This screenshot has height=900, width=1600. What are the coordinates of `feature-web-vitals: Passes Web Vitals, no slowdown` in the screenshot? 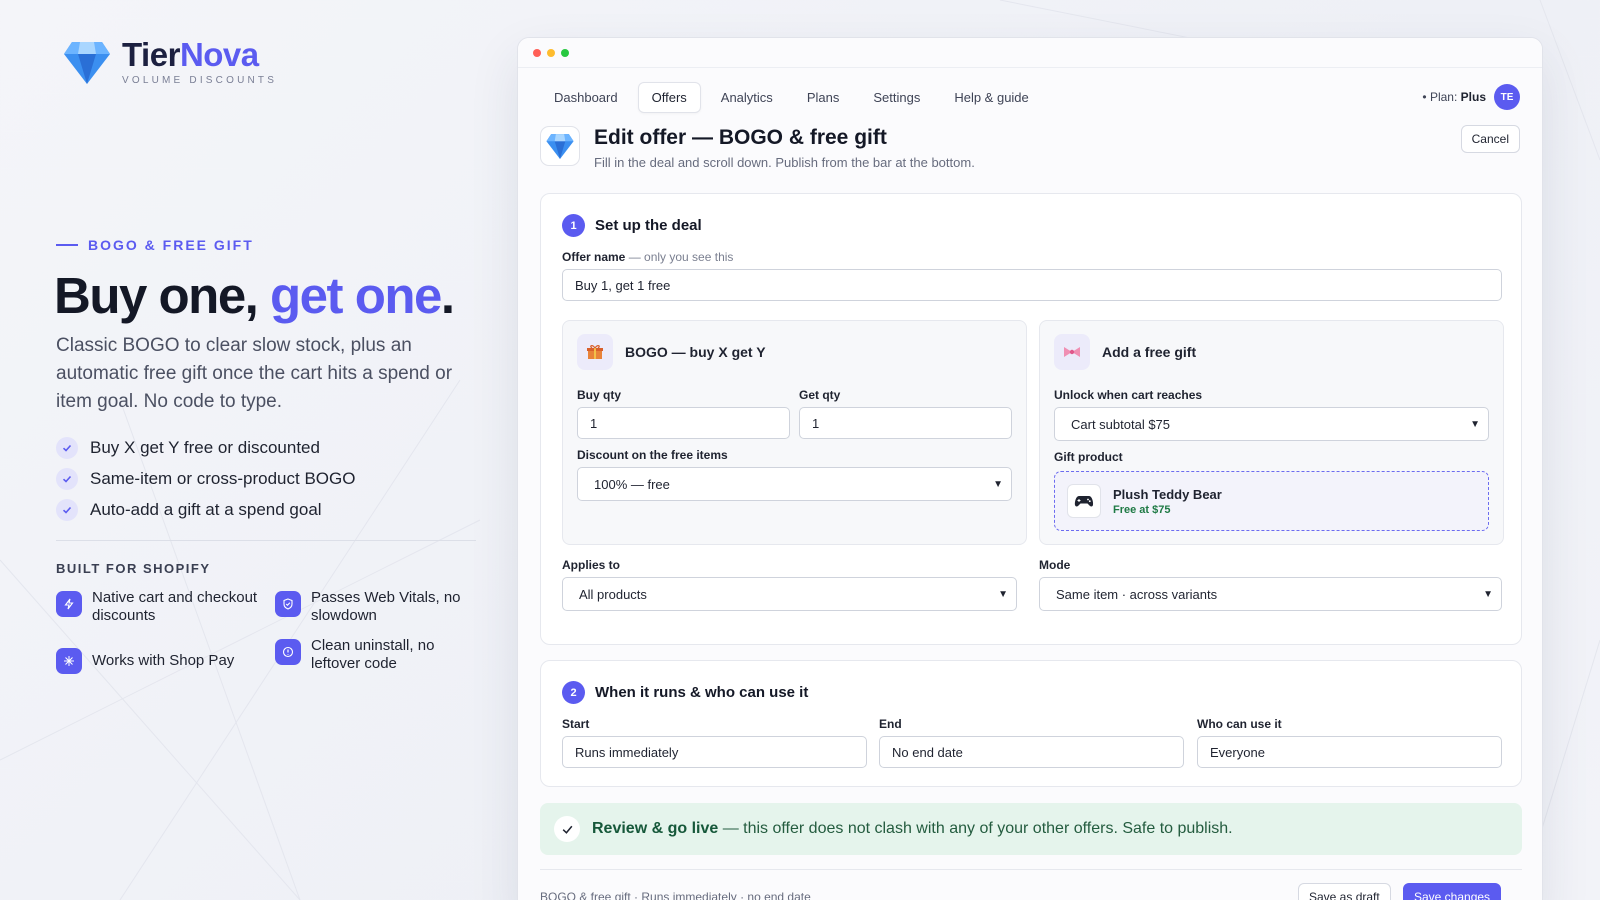 It's located at (380, 607).